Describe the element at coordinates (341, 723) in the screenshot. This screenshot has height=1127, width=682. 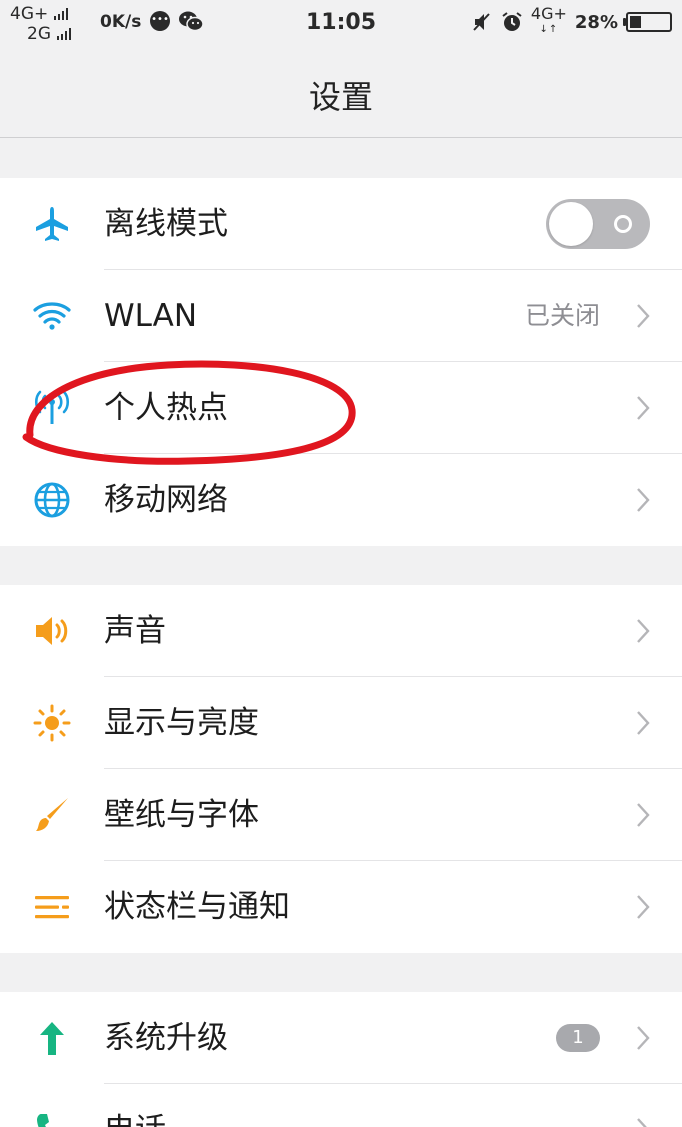
I see `setting-display-brightness: 显示与亮度` at that location.